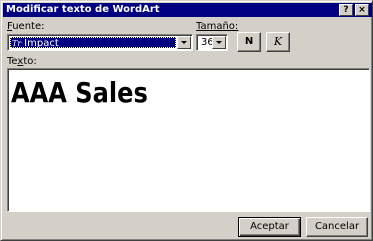 Image resolution: width=373 pixels, height=241 pixels. What do you see at coordinates (83, 9) in the screenshot?
I see `dialog-title: Modificar texto de WordArt` at bounding box center [83, 9].